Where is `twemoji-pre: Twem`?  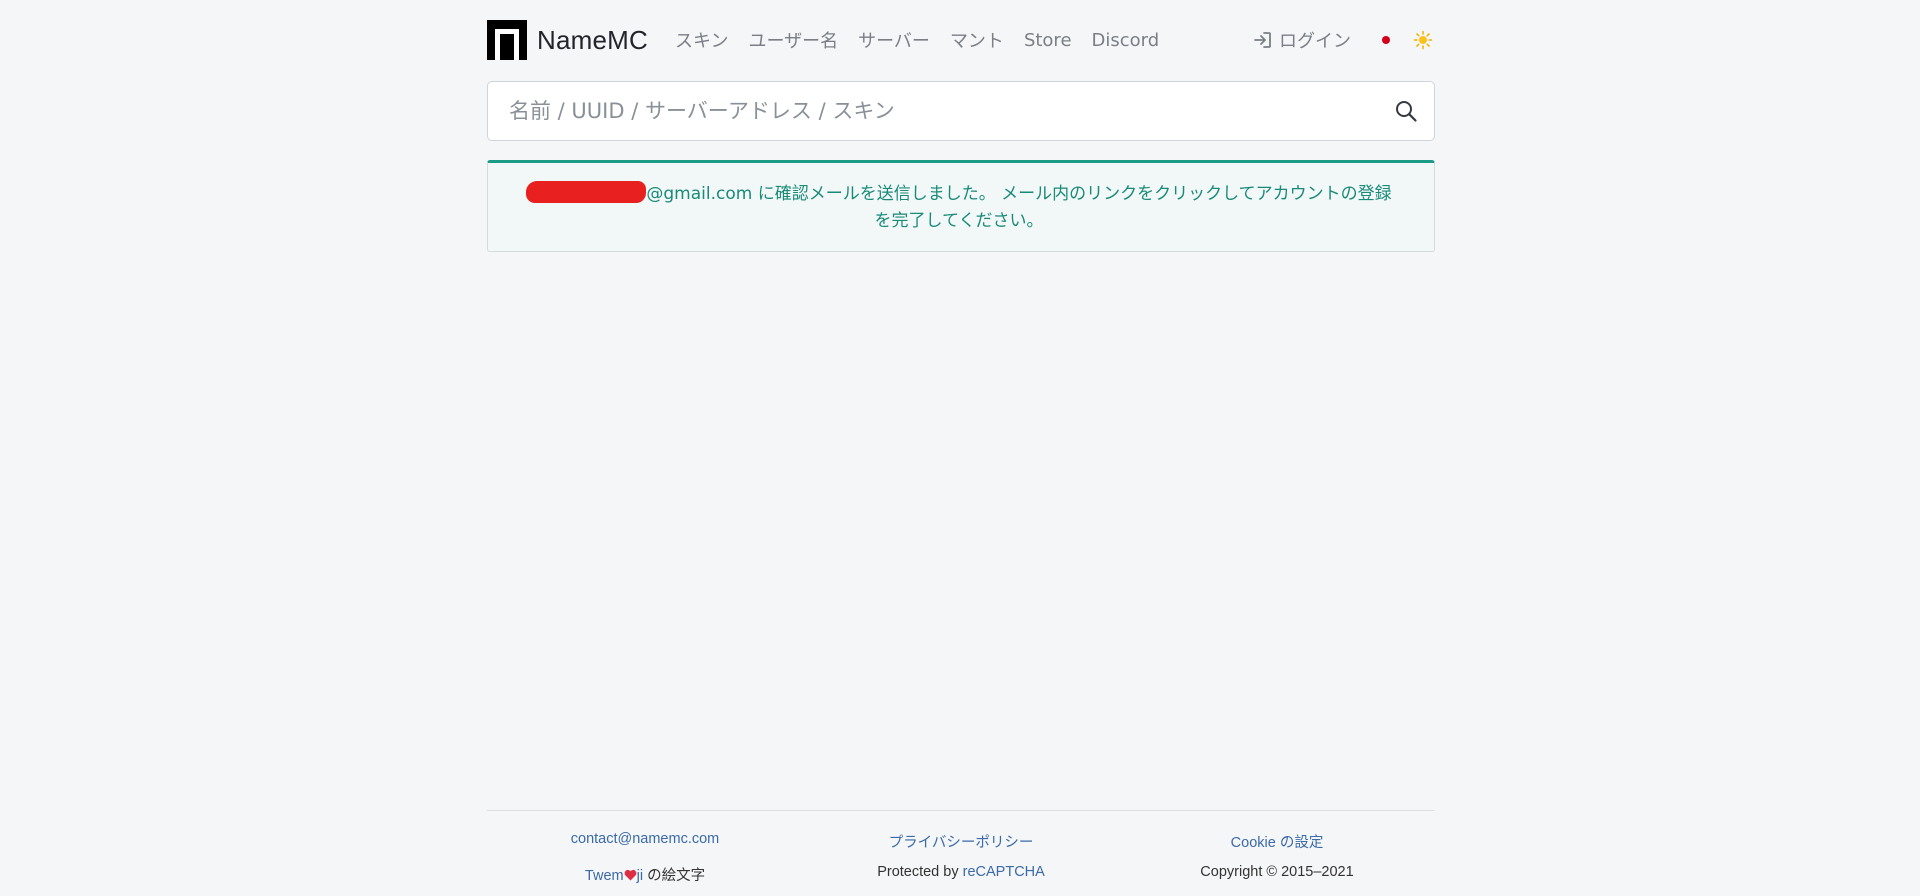 twemoji-pre: Twem is located at coordinates (604, 876).